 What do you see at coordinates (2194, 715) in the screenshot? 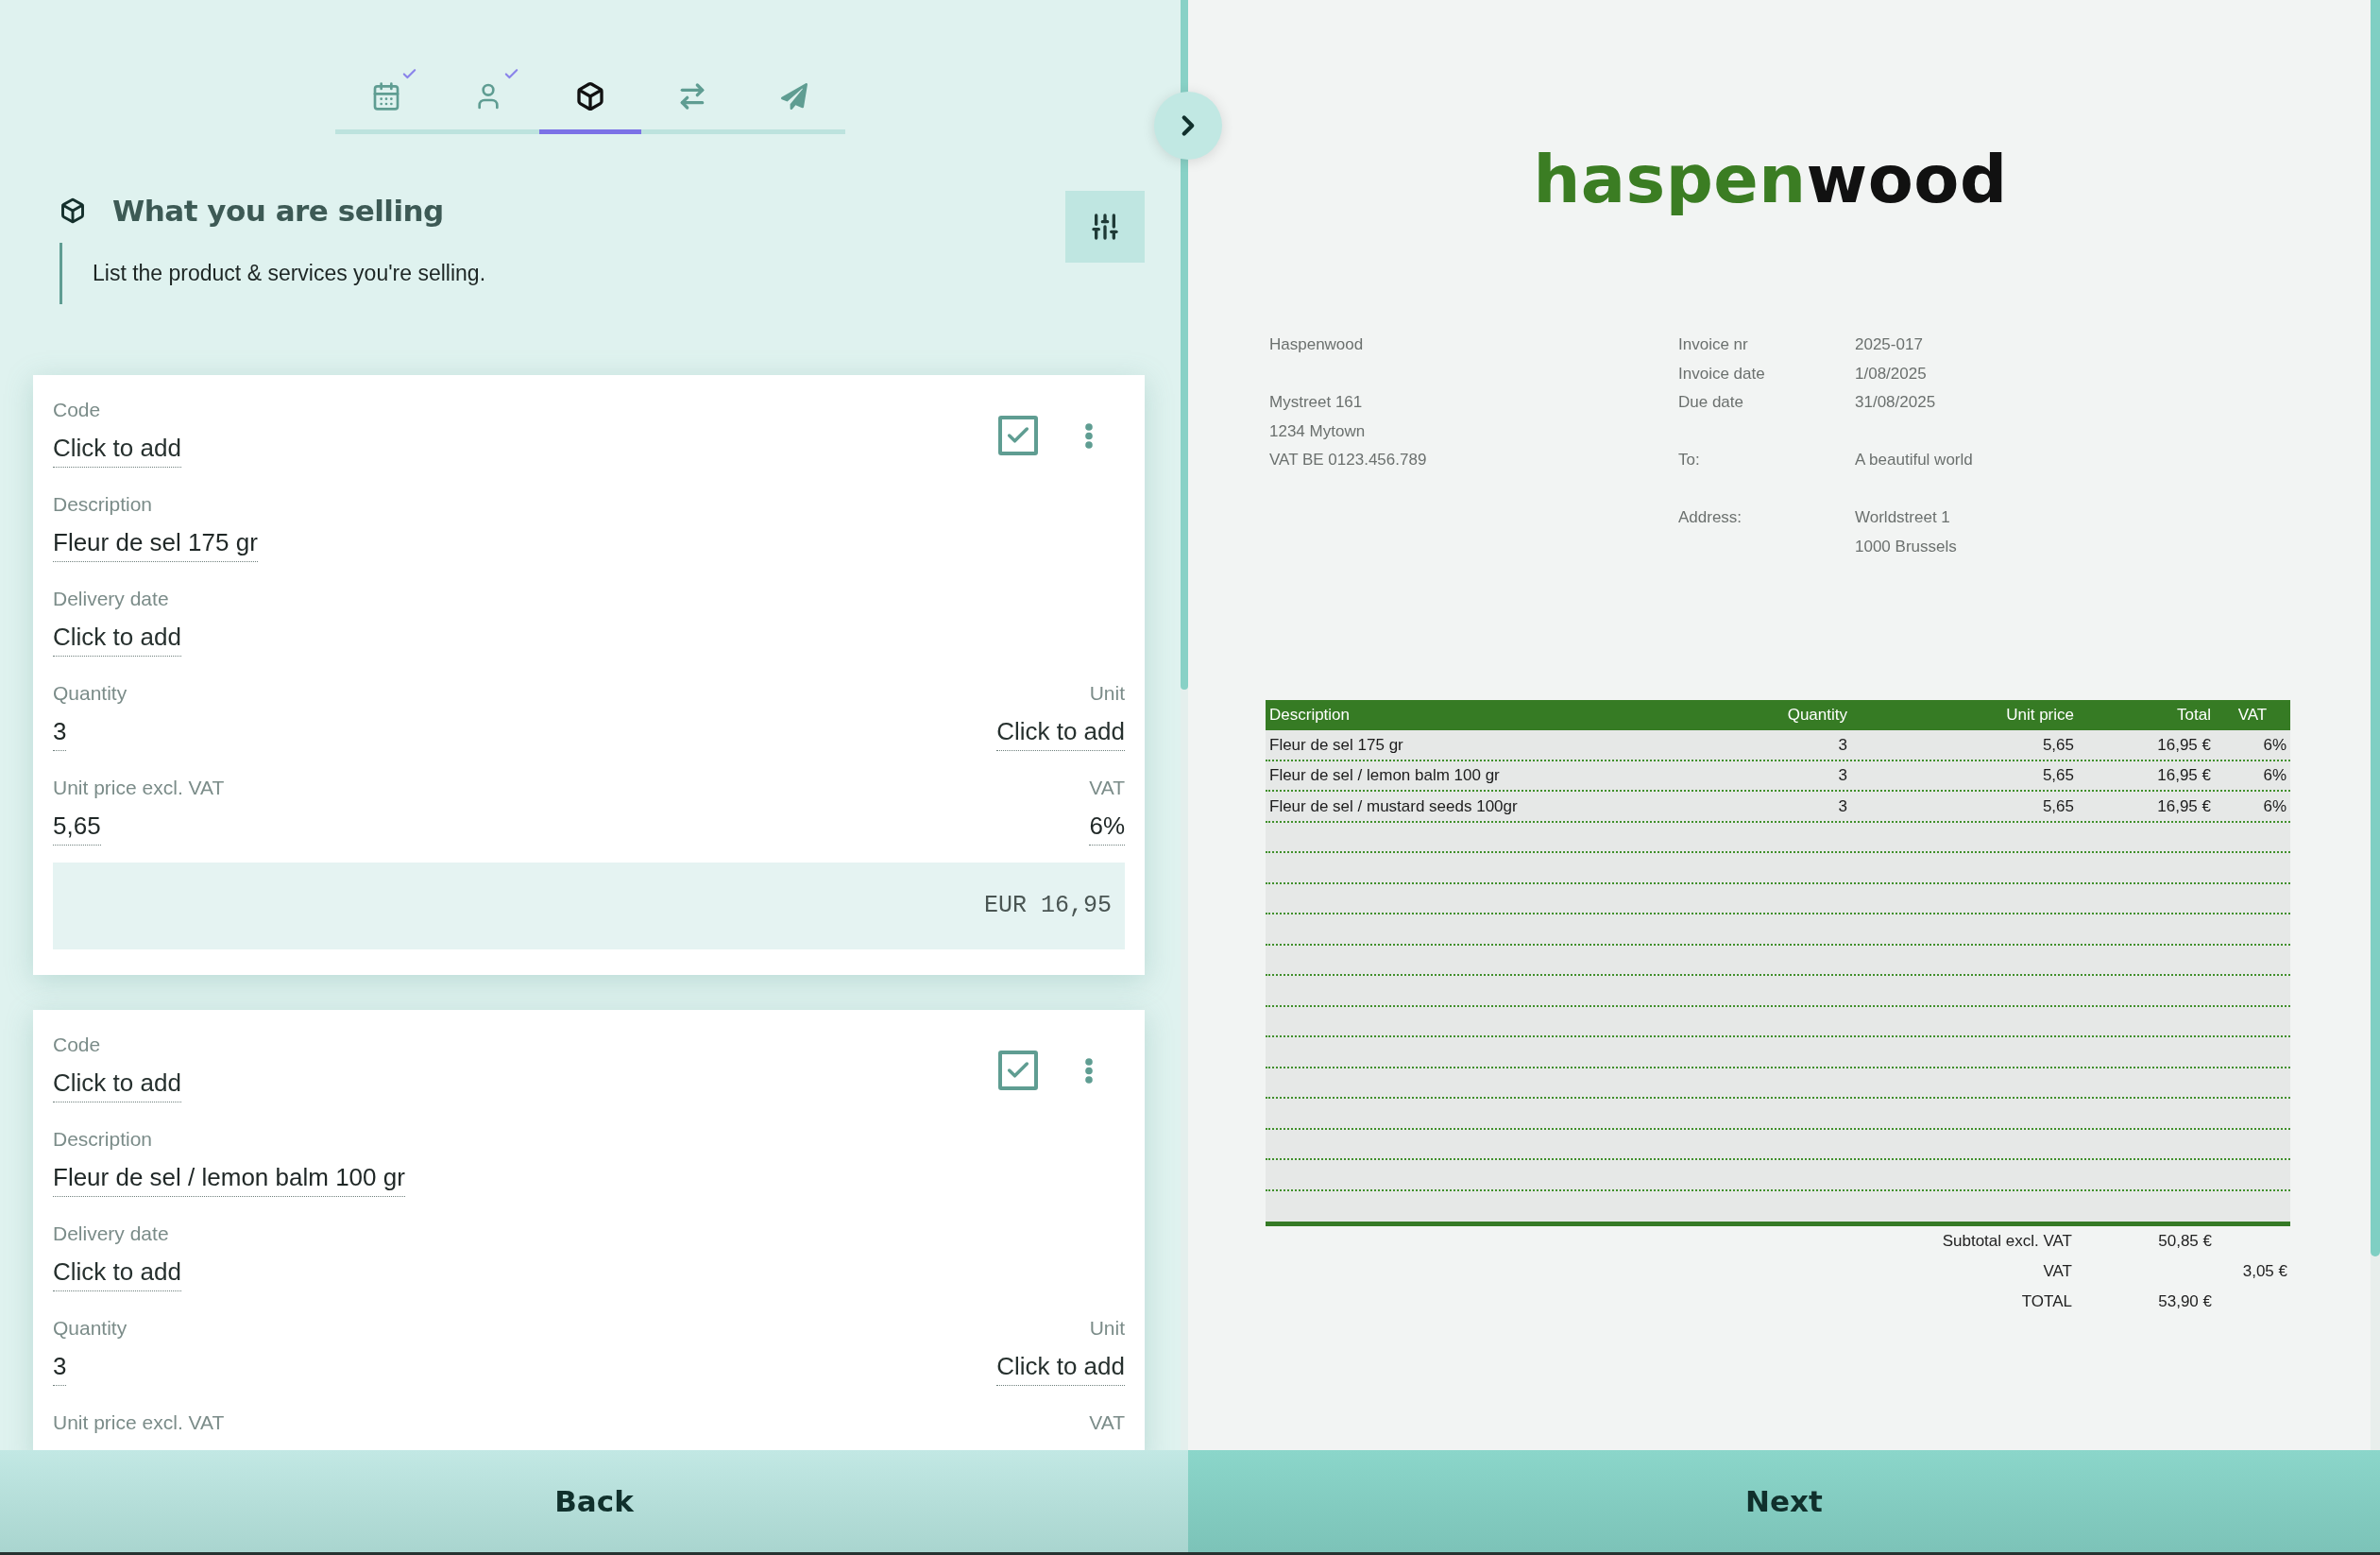
I see `column-header: Total` at bounding box center [2194, 715].